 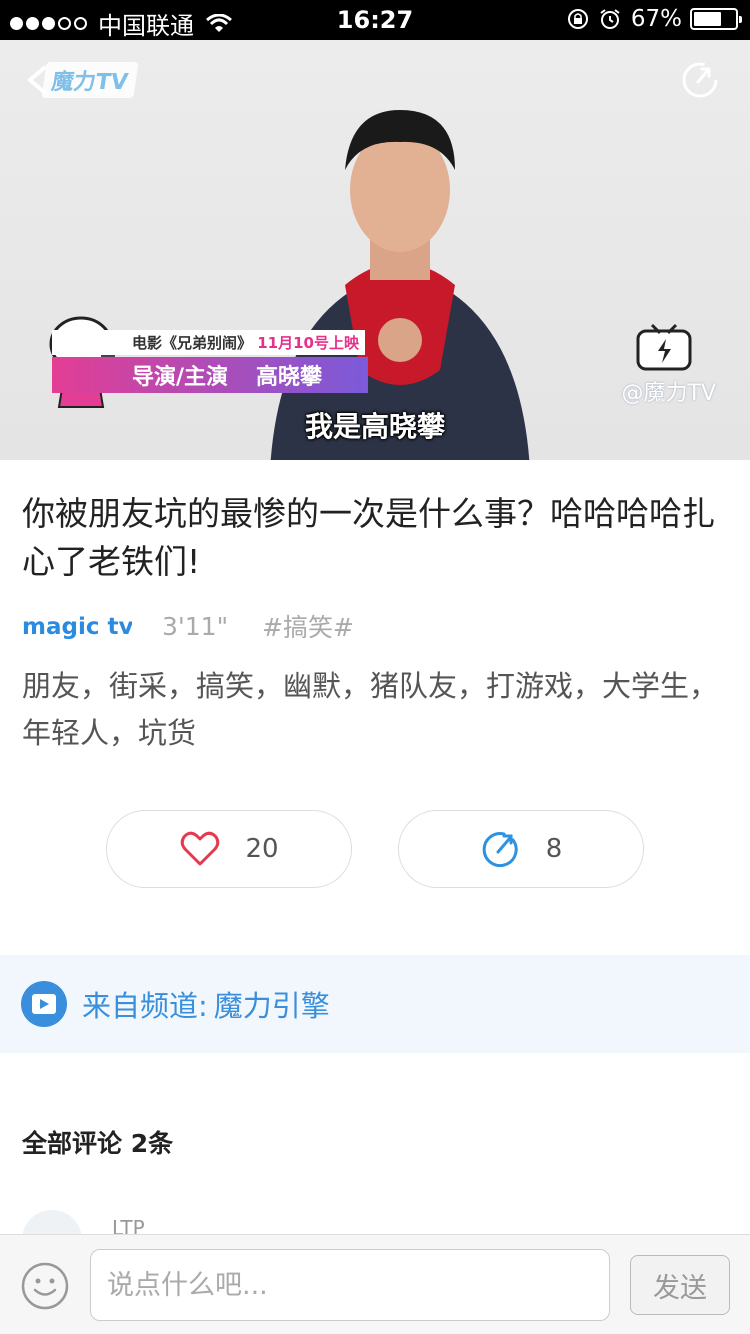 What do you see at coordinates (192, 343) in the screenshot?
I see `caption-movie: 电影《兄弟别闹》` at bounding box center [192, 343].